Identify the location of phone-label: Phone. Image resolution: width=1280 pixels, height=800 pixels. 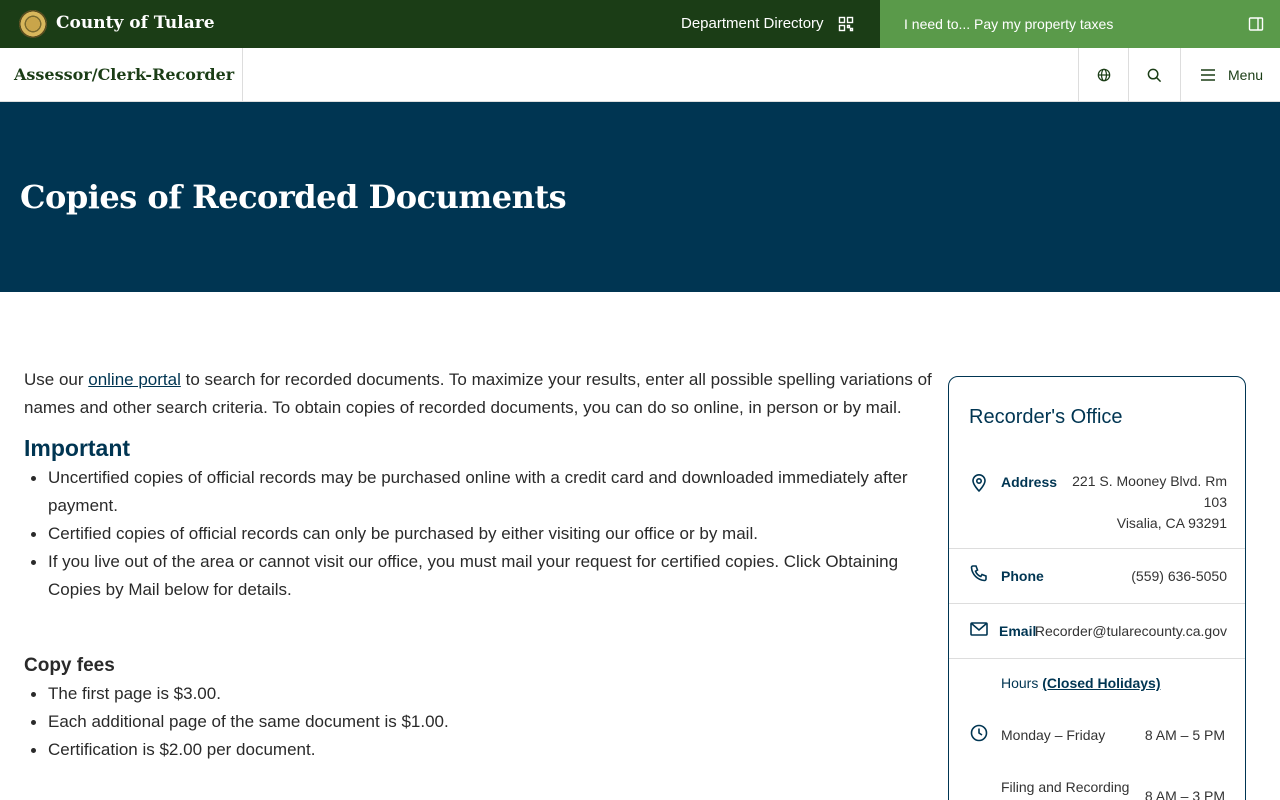
(1022, 576).